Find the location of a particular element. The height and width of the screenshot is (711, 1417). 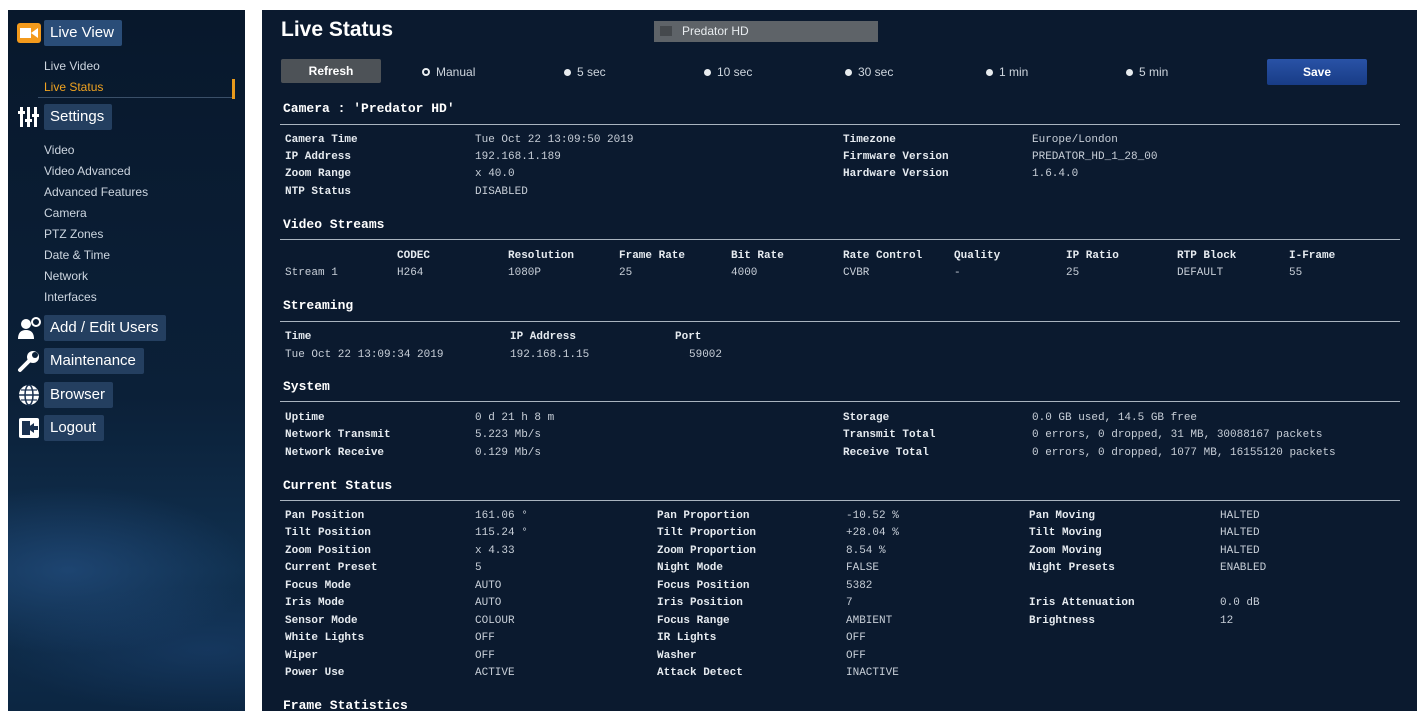

column-header: RTP Block is located at coordinates (1207, 256).